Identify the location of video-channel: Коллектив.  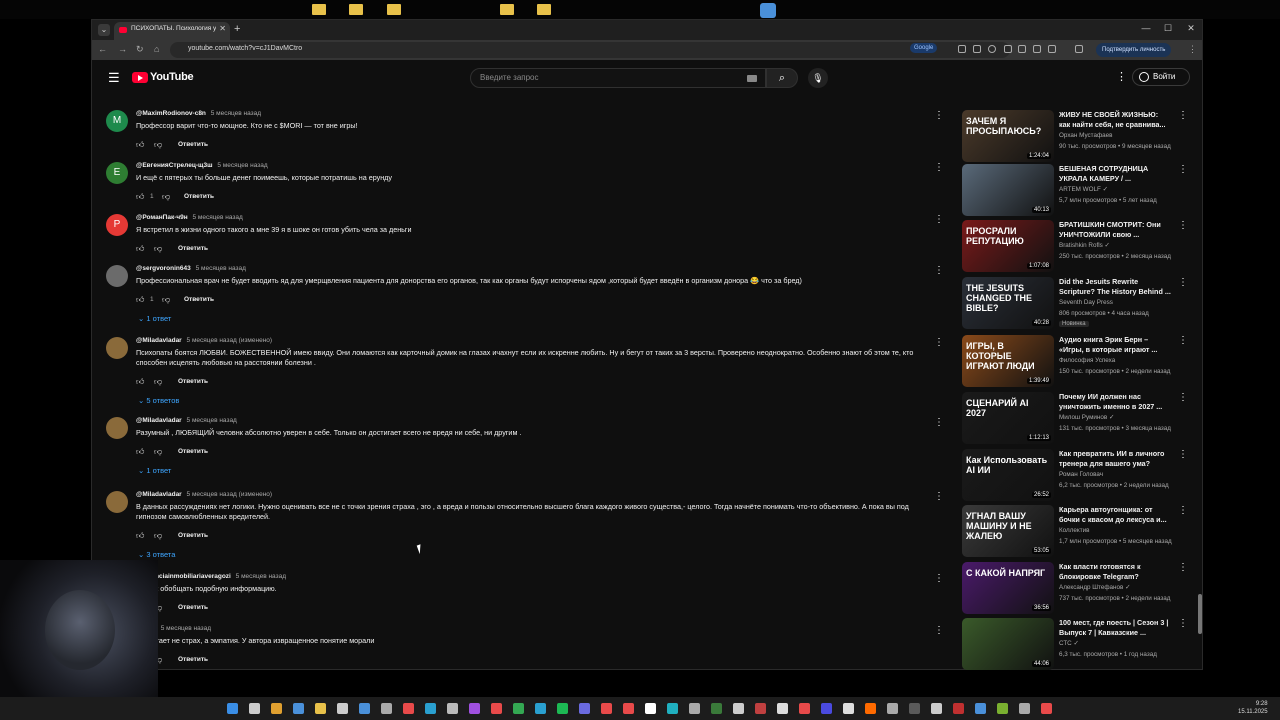
(1074, 530).